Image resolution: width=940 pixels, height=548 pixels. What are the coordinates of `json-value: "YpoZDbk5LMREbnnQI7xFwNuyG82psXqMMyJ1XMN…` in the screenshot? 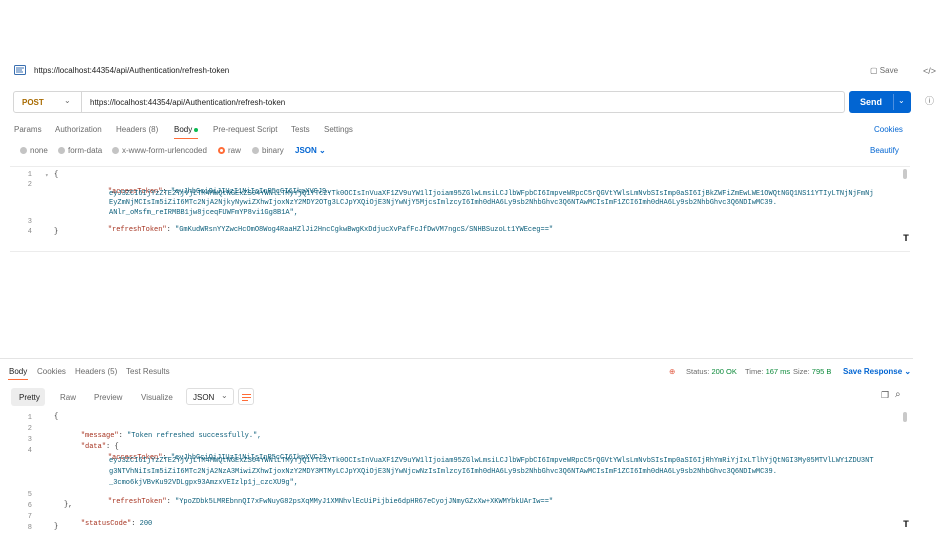 It's located at (364, 502).